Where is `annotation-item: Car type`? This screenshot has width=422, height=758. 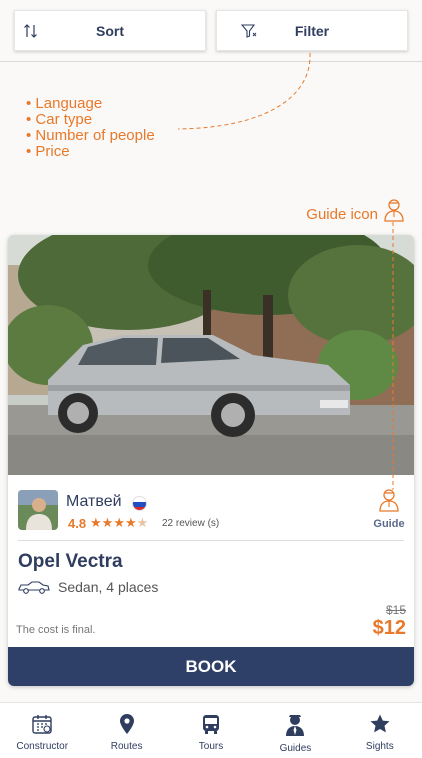
annotation-item: Car type is located at coordinates (90, 120).